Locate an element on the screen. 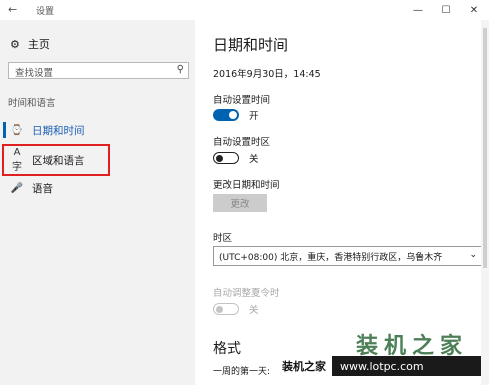 The image size is (489, 385). sidebar-item-speech: 🎤 语音 is located at coordinates (97, 188).